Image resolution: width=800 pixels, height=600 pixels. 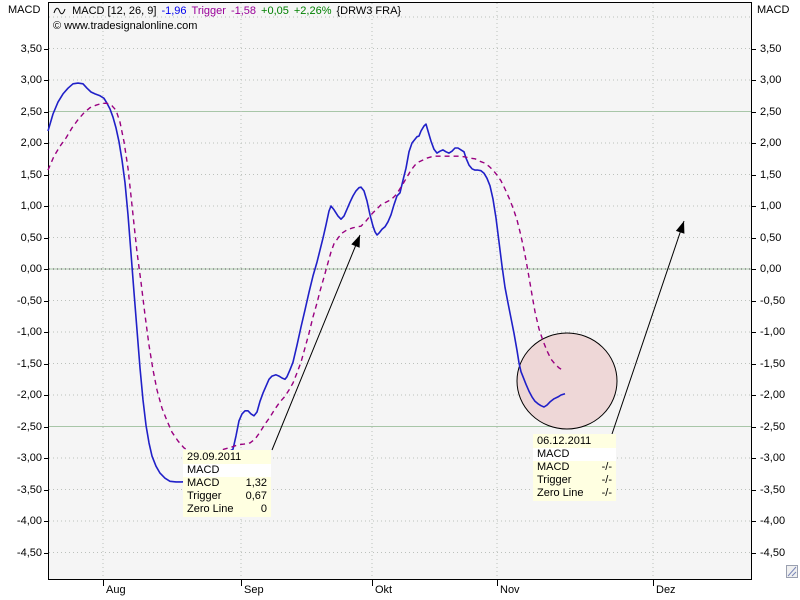 I want to click on y-axis-label-left: -3,50, so click(x=29, y=489).